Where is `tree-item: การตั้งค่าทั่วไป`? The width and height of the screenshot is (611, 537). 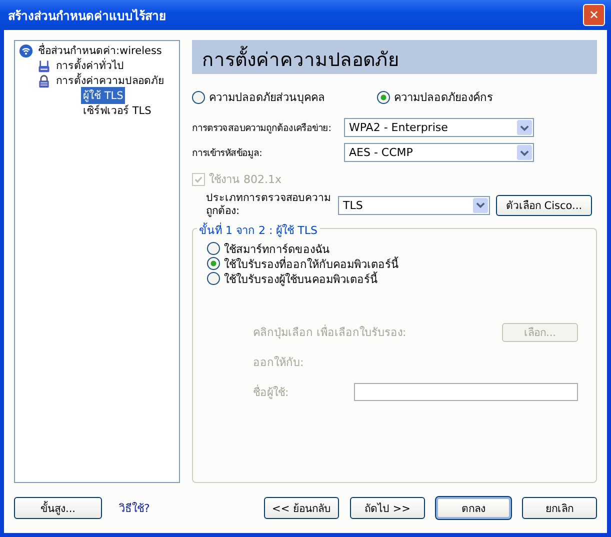 tree-item: การตั้งค่าทั่วไป is located at coordinates (90, 65).